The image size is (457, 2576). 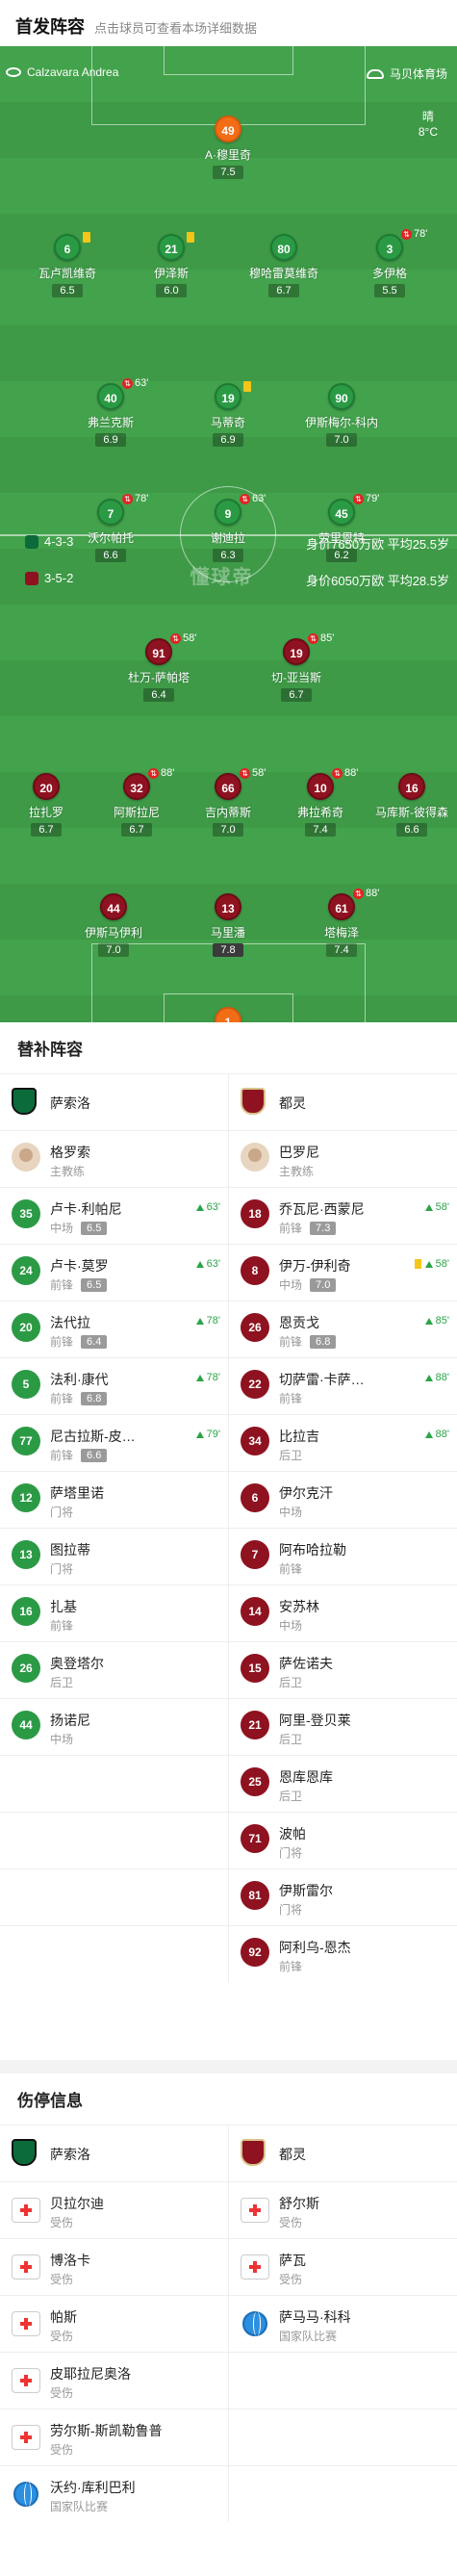 I want to click on home-sub-2: 20 法代拉 前锋 6.4 78', so click(x=114, y=1329).